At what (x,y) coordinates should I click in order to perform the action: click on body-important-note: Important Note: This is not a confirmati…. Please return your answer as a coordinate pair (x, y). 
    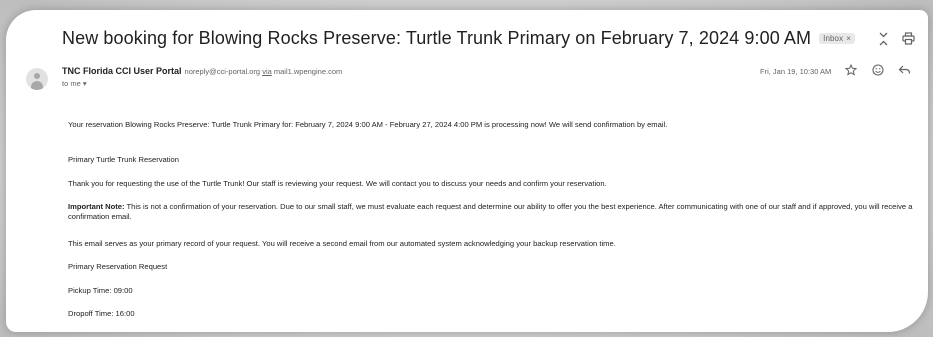
    Looking at the image, I should click on (498, 212).